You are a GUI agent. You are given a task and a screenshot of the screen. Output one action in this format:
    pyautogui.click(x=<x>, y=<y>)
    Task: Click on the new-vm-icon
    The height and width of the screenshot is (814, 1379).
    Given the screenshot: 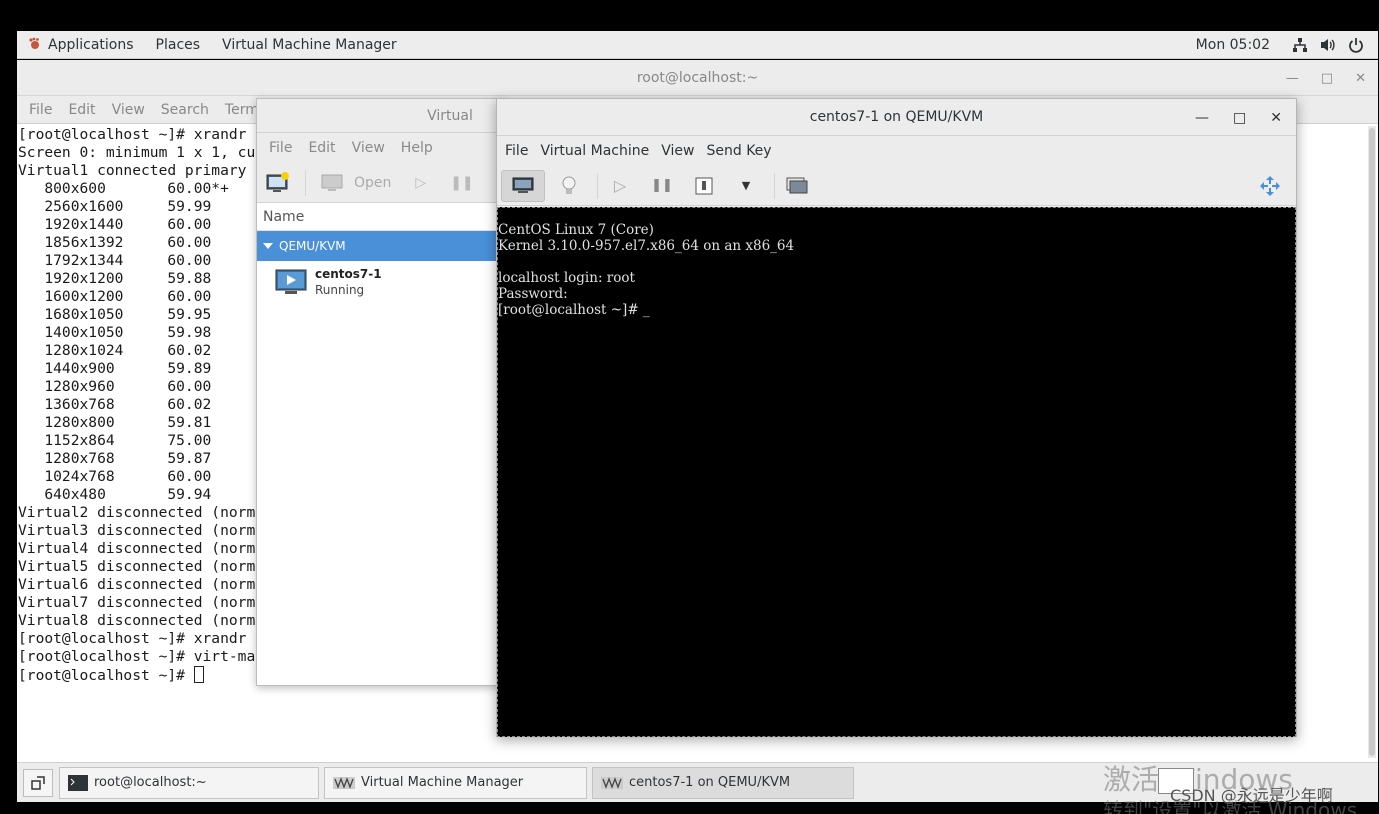 What is the action you would take?
    pyautogui.click(x=278, y=183)
    